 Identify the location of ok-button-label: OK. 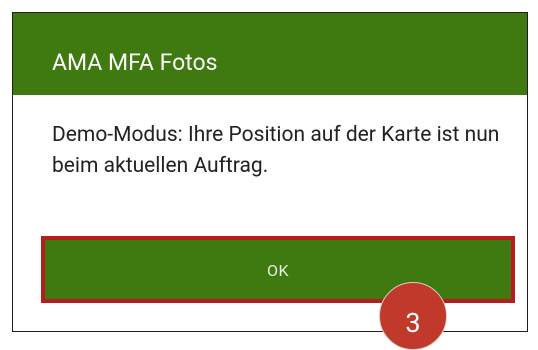
(278, 270).